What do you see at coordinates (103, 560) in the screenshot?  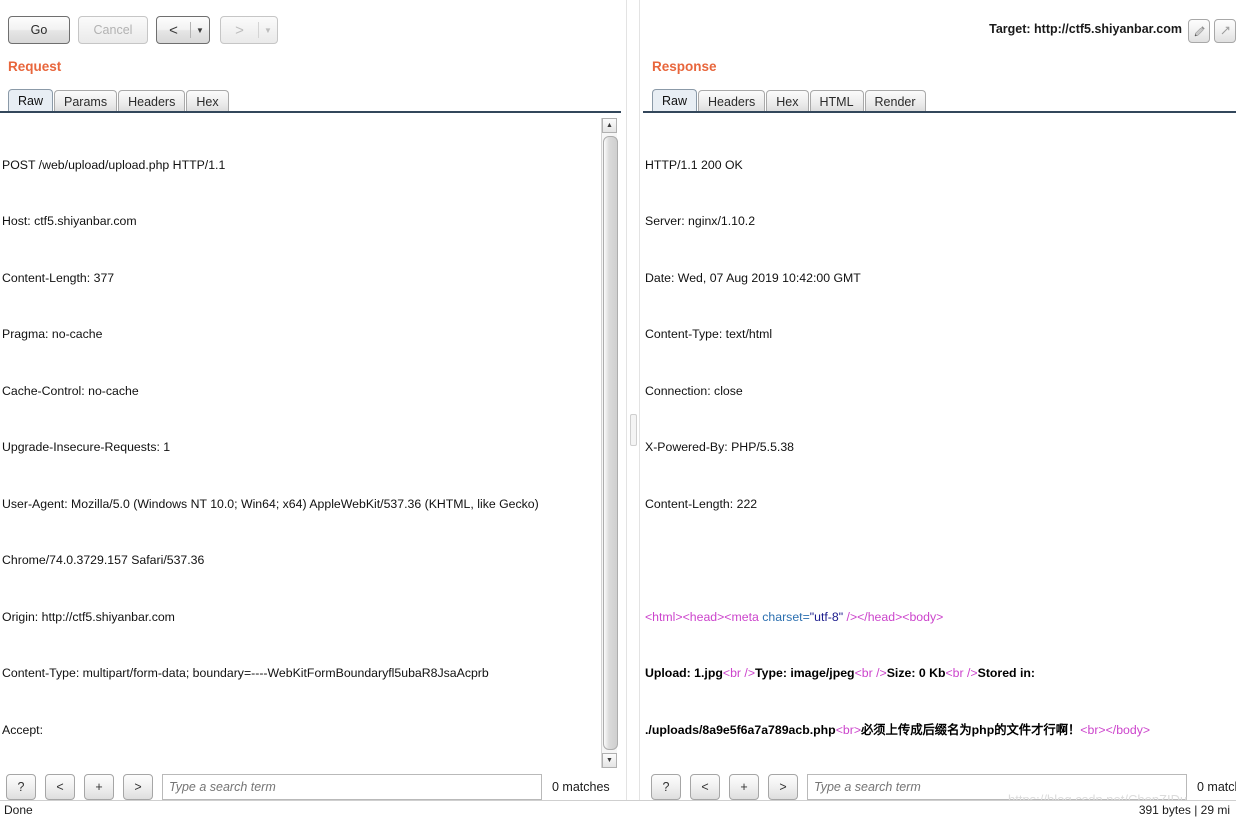 I see `request-line: Chrome/74.0.3729.157 Safari/537.36` at bounding box center [103, 560].